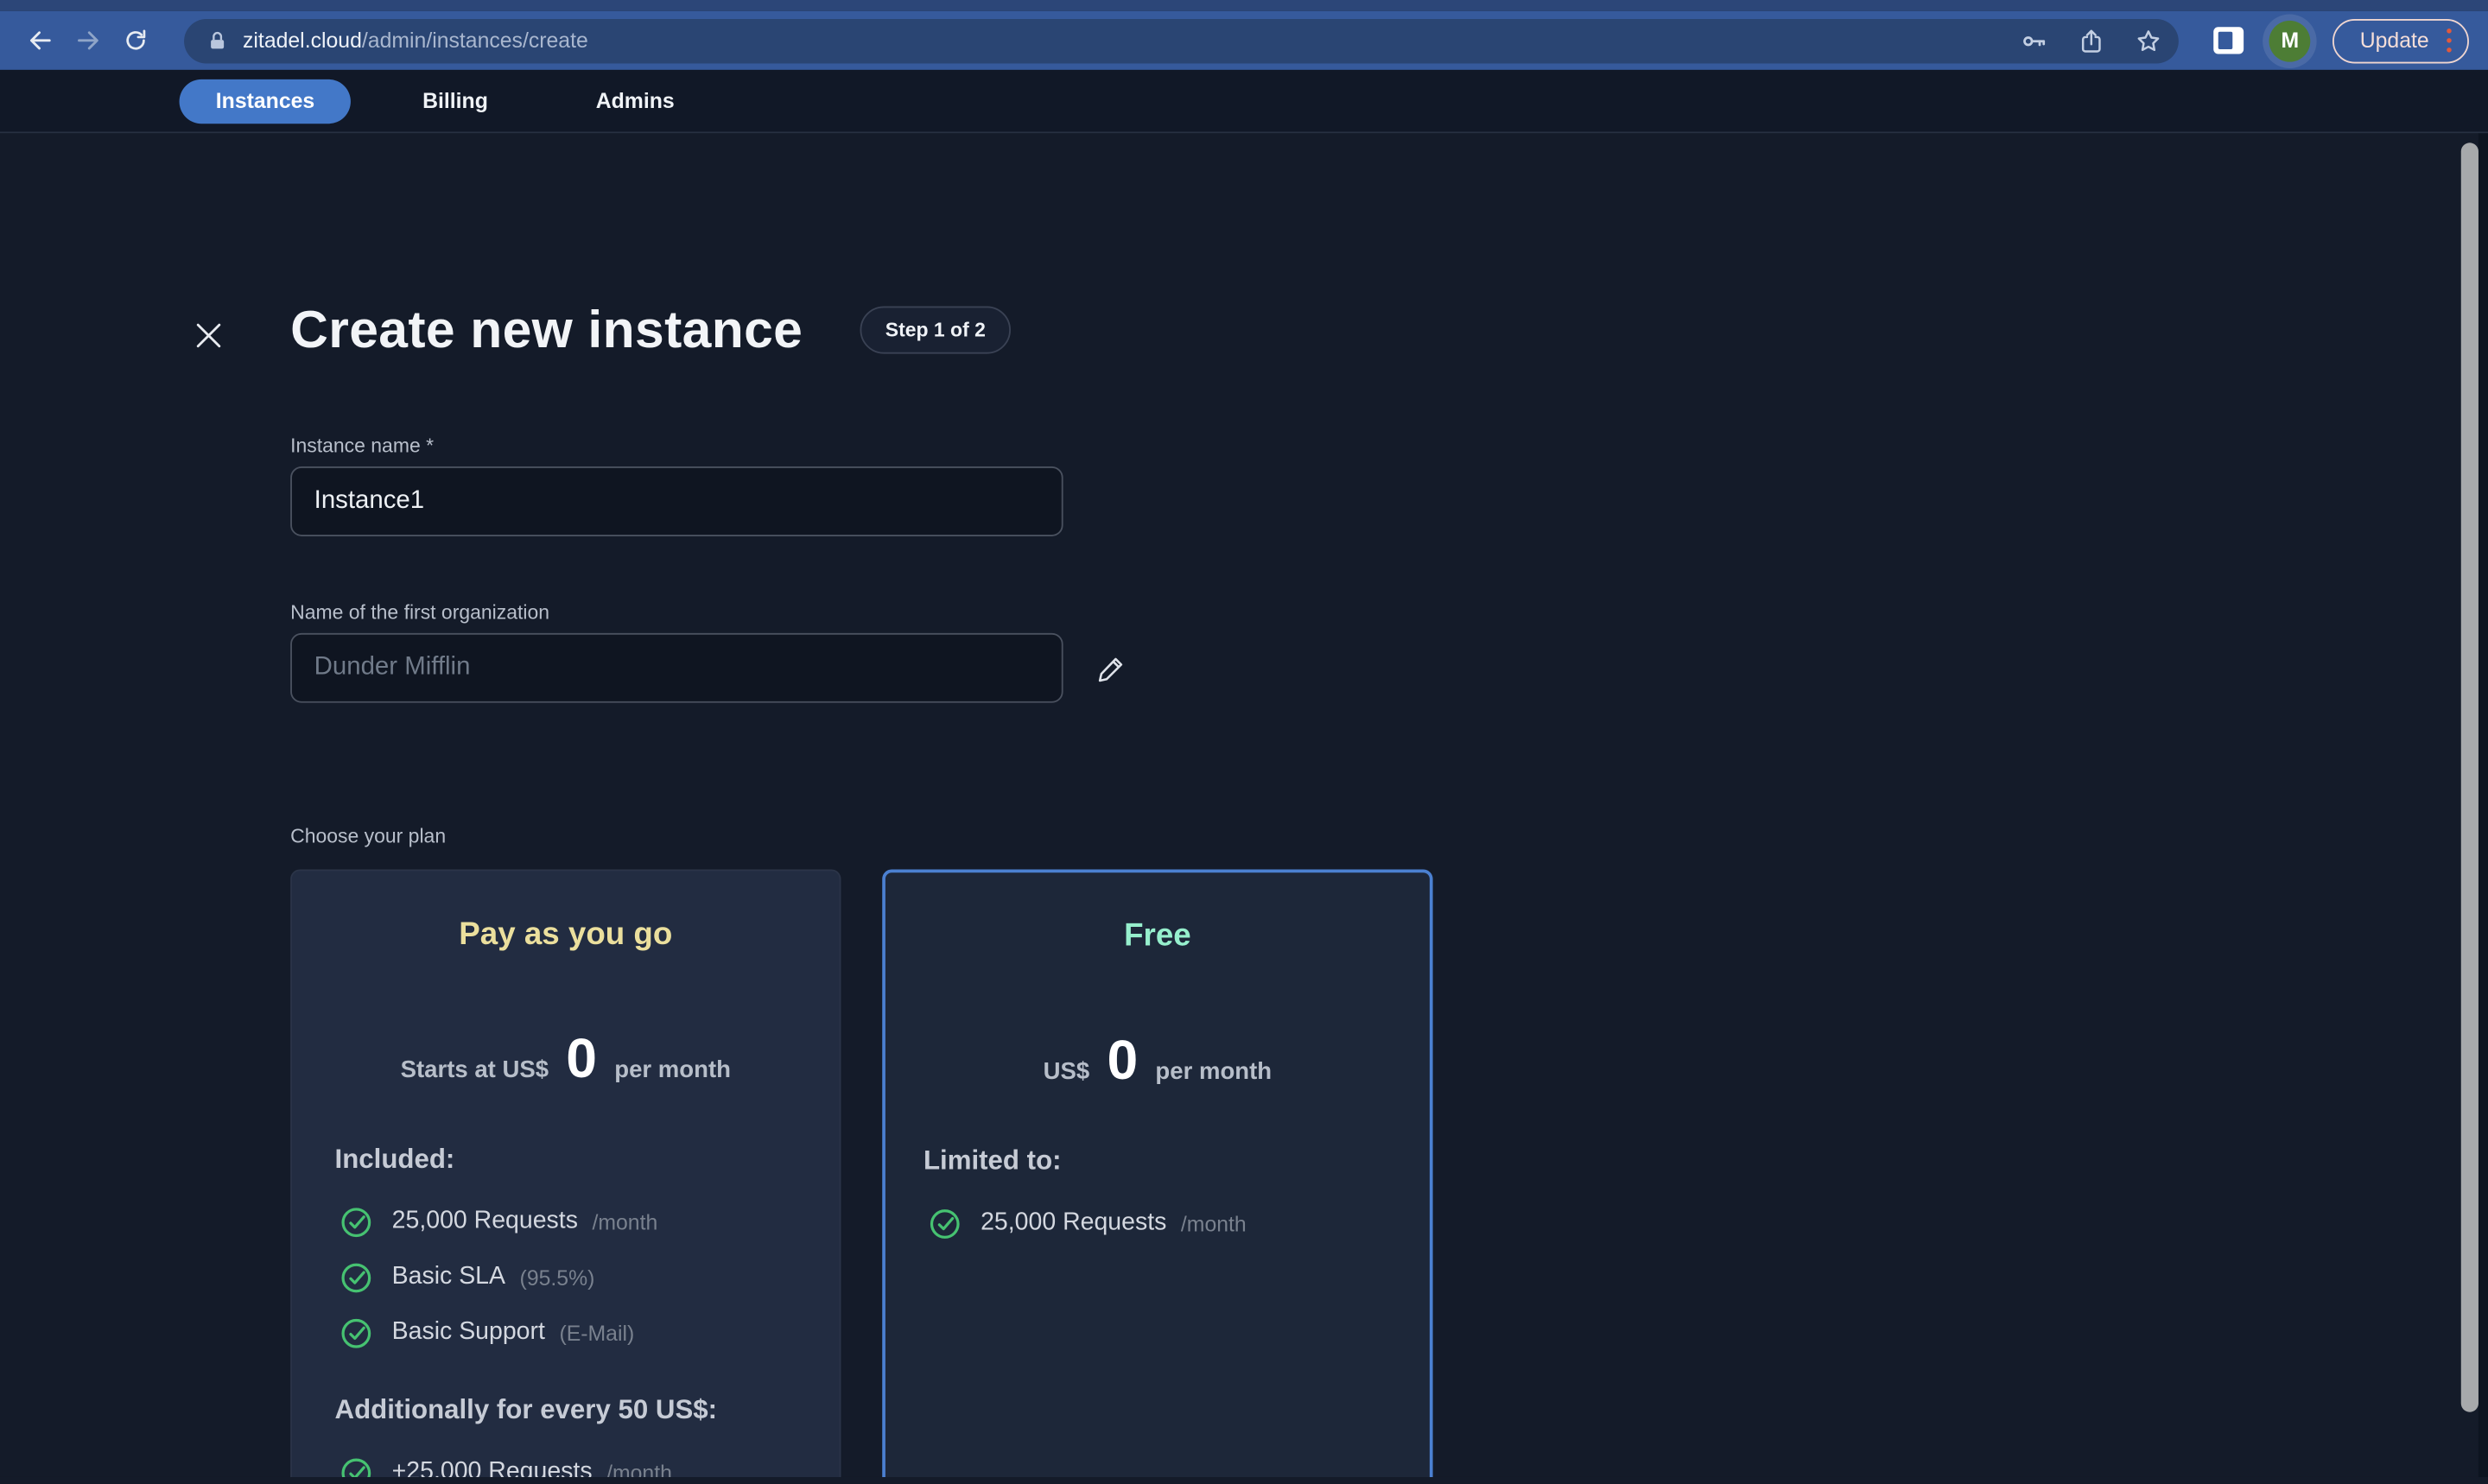 Image resolution: width=2488 pixels, height=1484 pixels. What do you see at coordinates (218, 39) in the screenshot?
I see `lock-icon` at bounding box center [218, 39].